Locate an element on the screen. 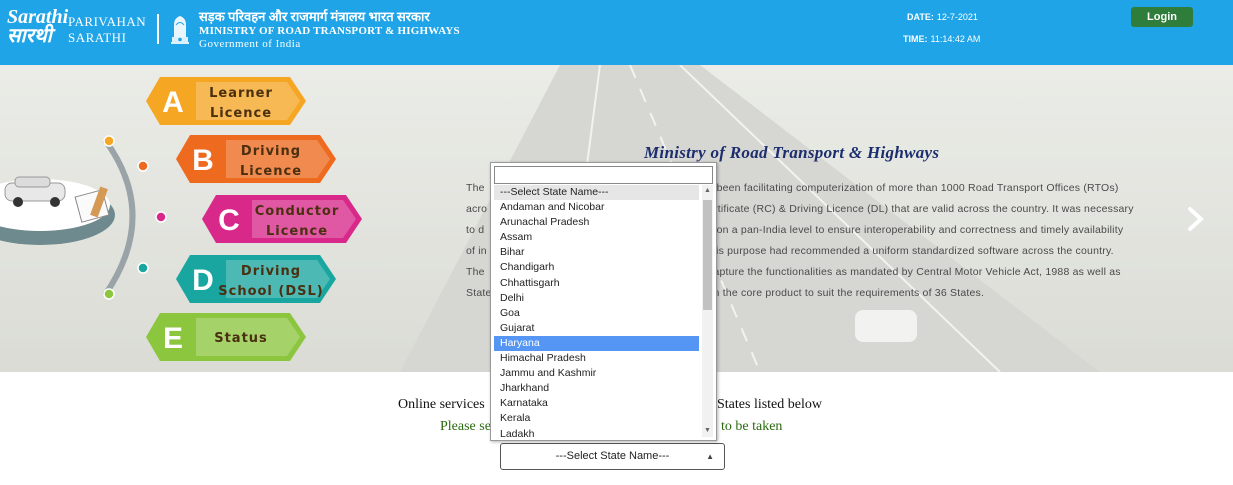 This screenshot has width=1233, height=485. description-start: of in is located at coordinates (476, 251).